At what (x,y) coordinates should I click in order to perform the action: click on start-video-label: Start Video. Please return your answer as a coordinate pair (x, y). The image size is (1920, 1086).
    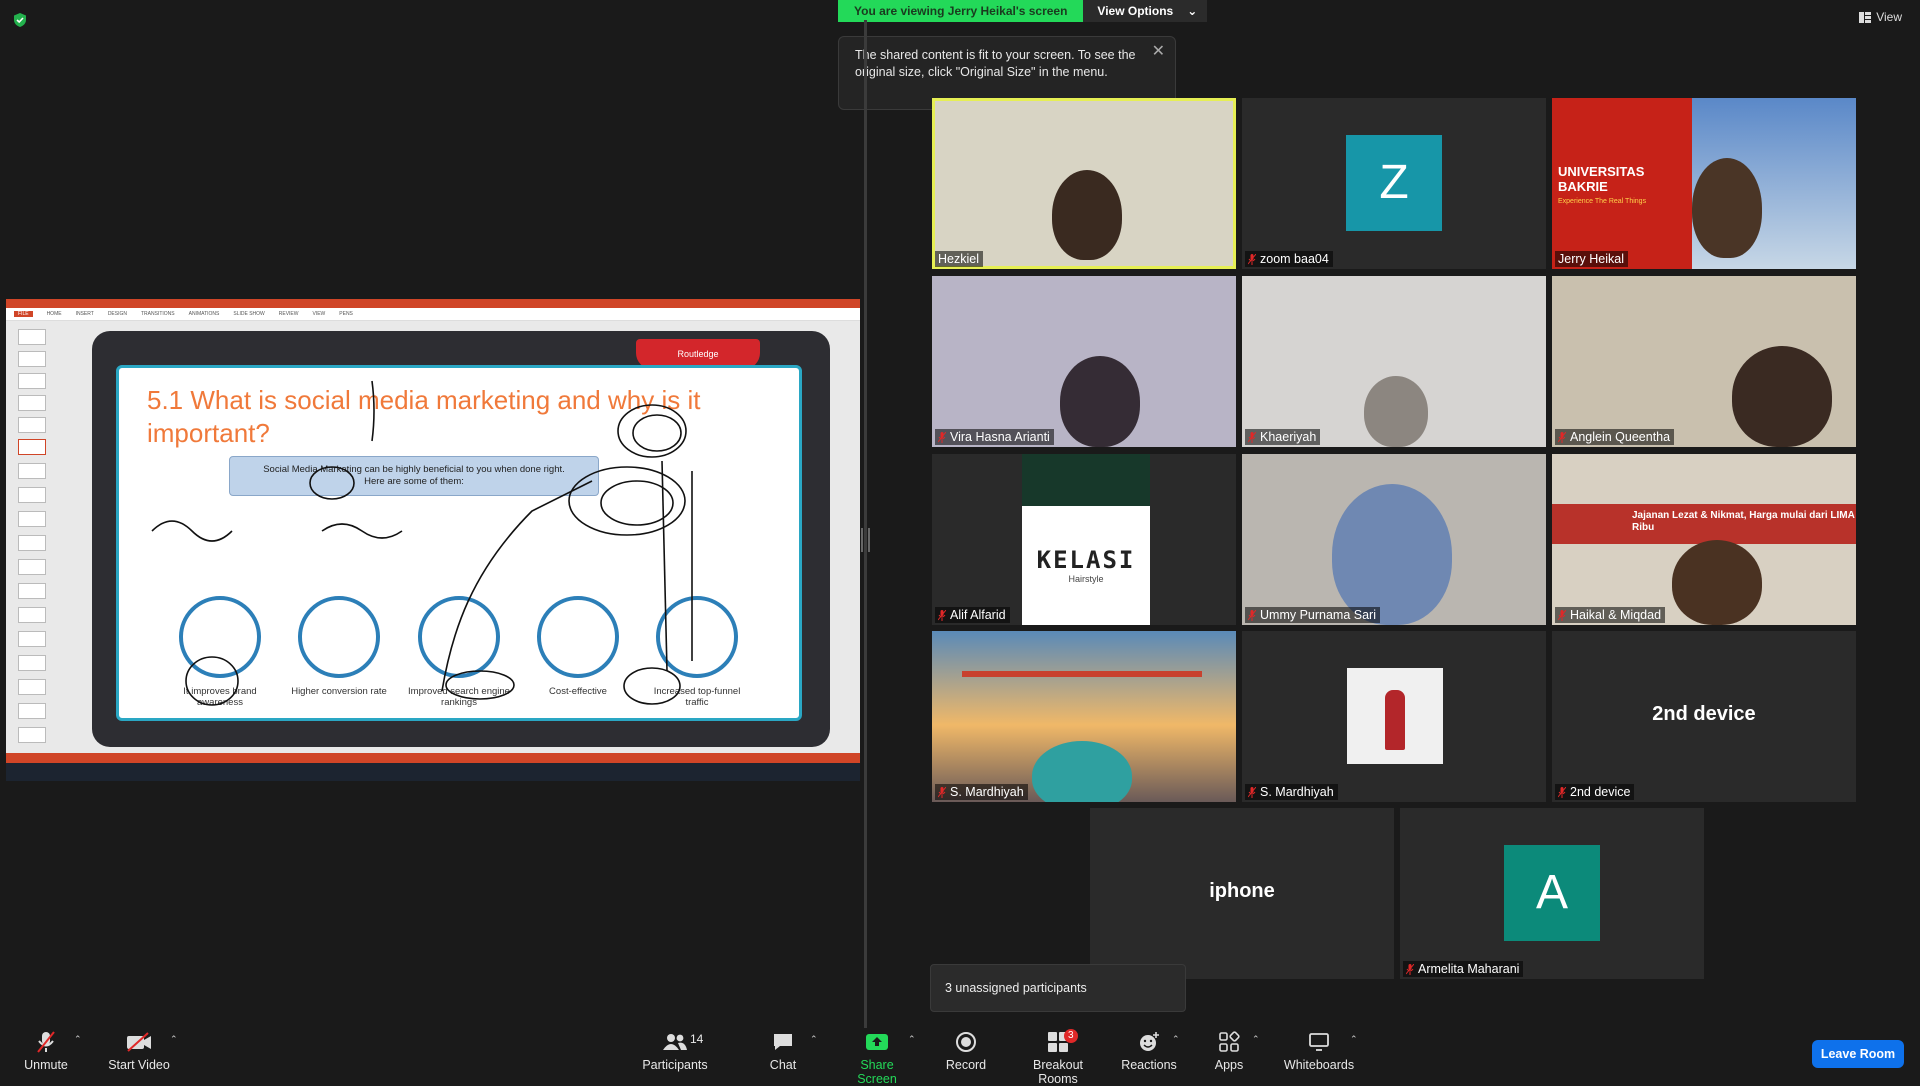
    Looking at the image, I should click on (139, 1065).